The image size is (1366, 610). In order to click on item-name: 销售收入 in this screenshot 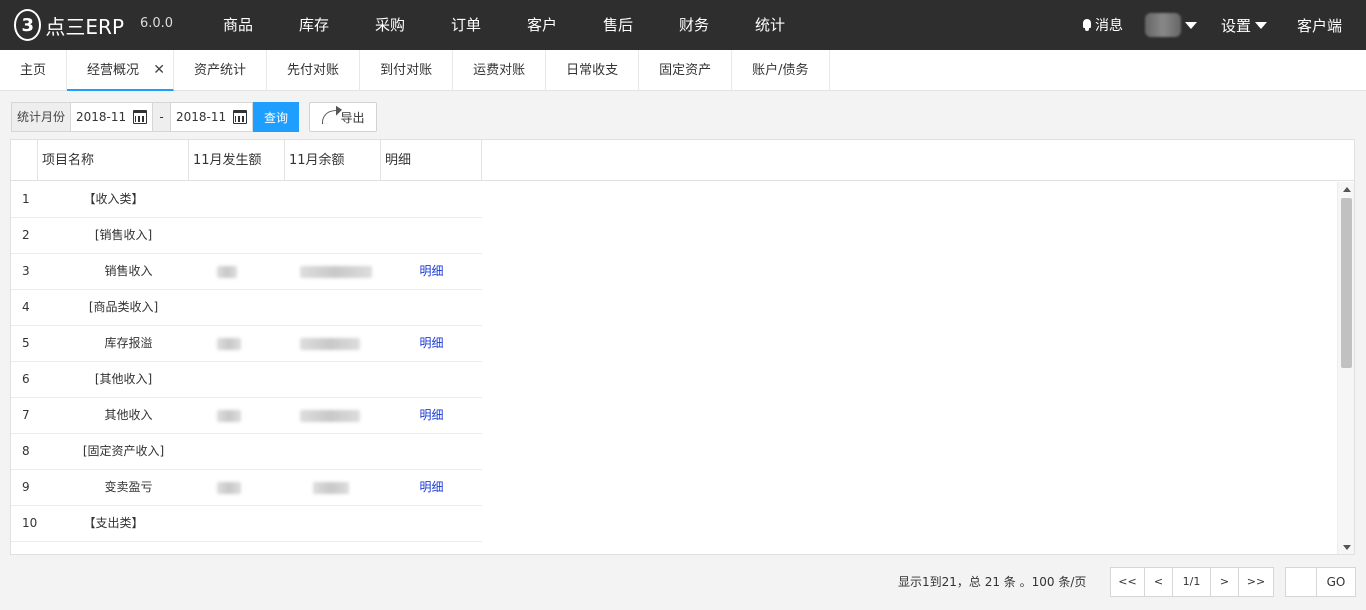, I will do `click(128, 271)`.